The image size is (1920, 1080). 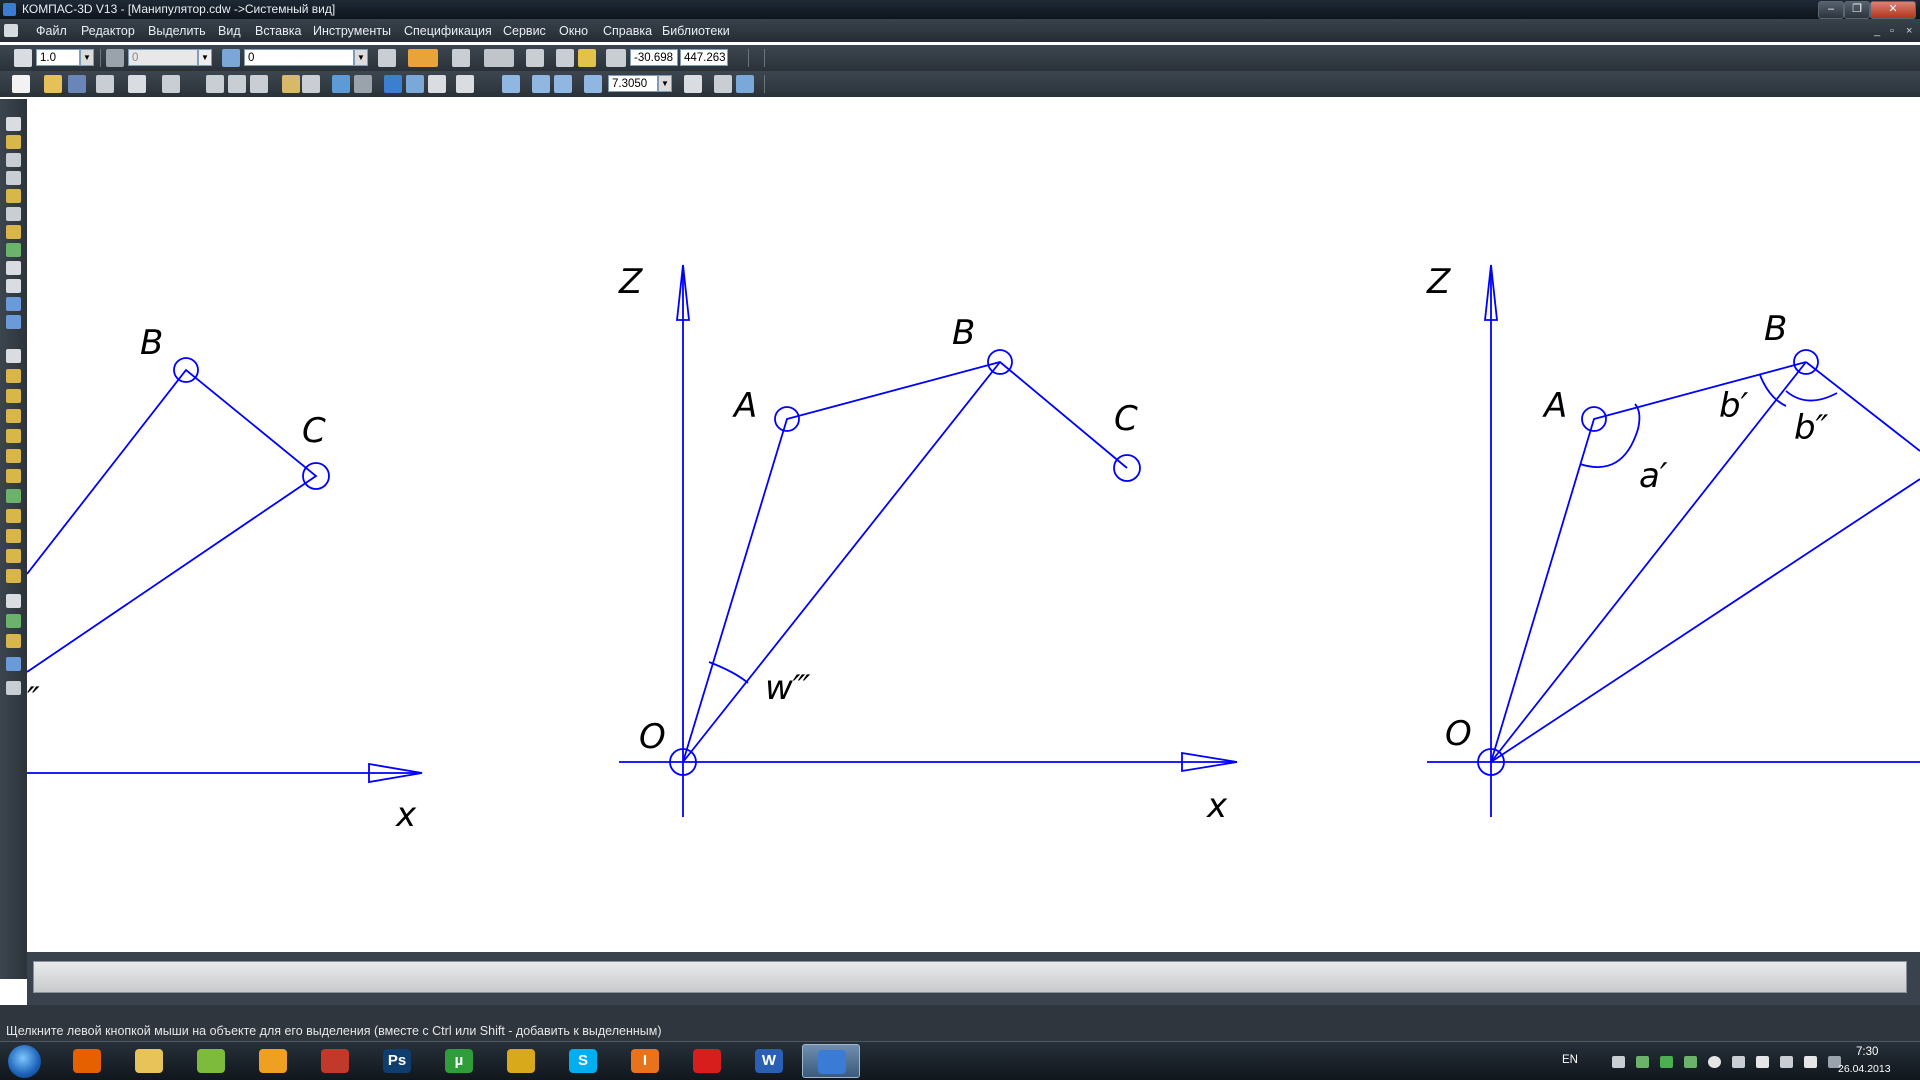 I want to click on panel-measure-icon, so click(x=13, y=232).